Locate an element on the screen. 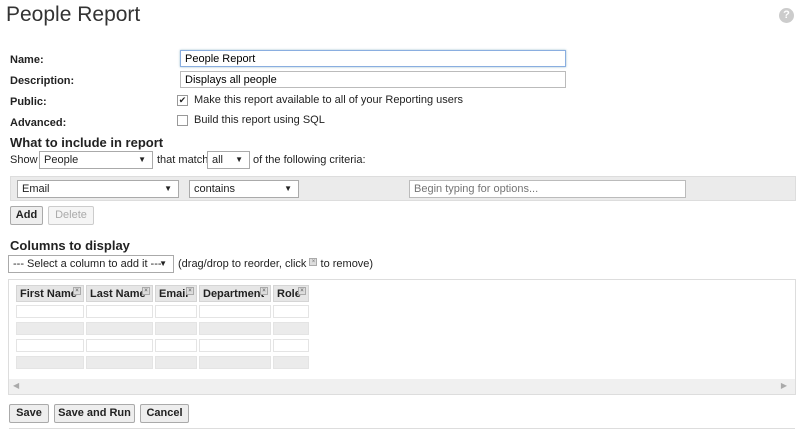 This screenshot has height=430, width=800. entity-select: People ▼ is located at coordinates (96, 160).